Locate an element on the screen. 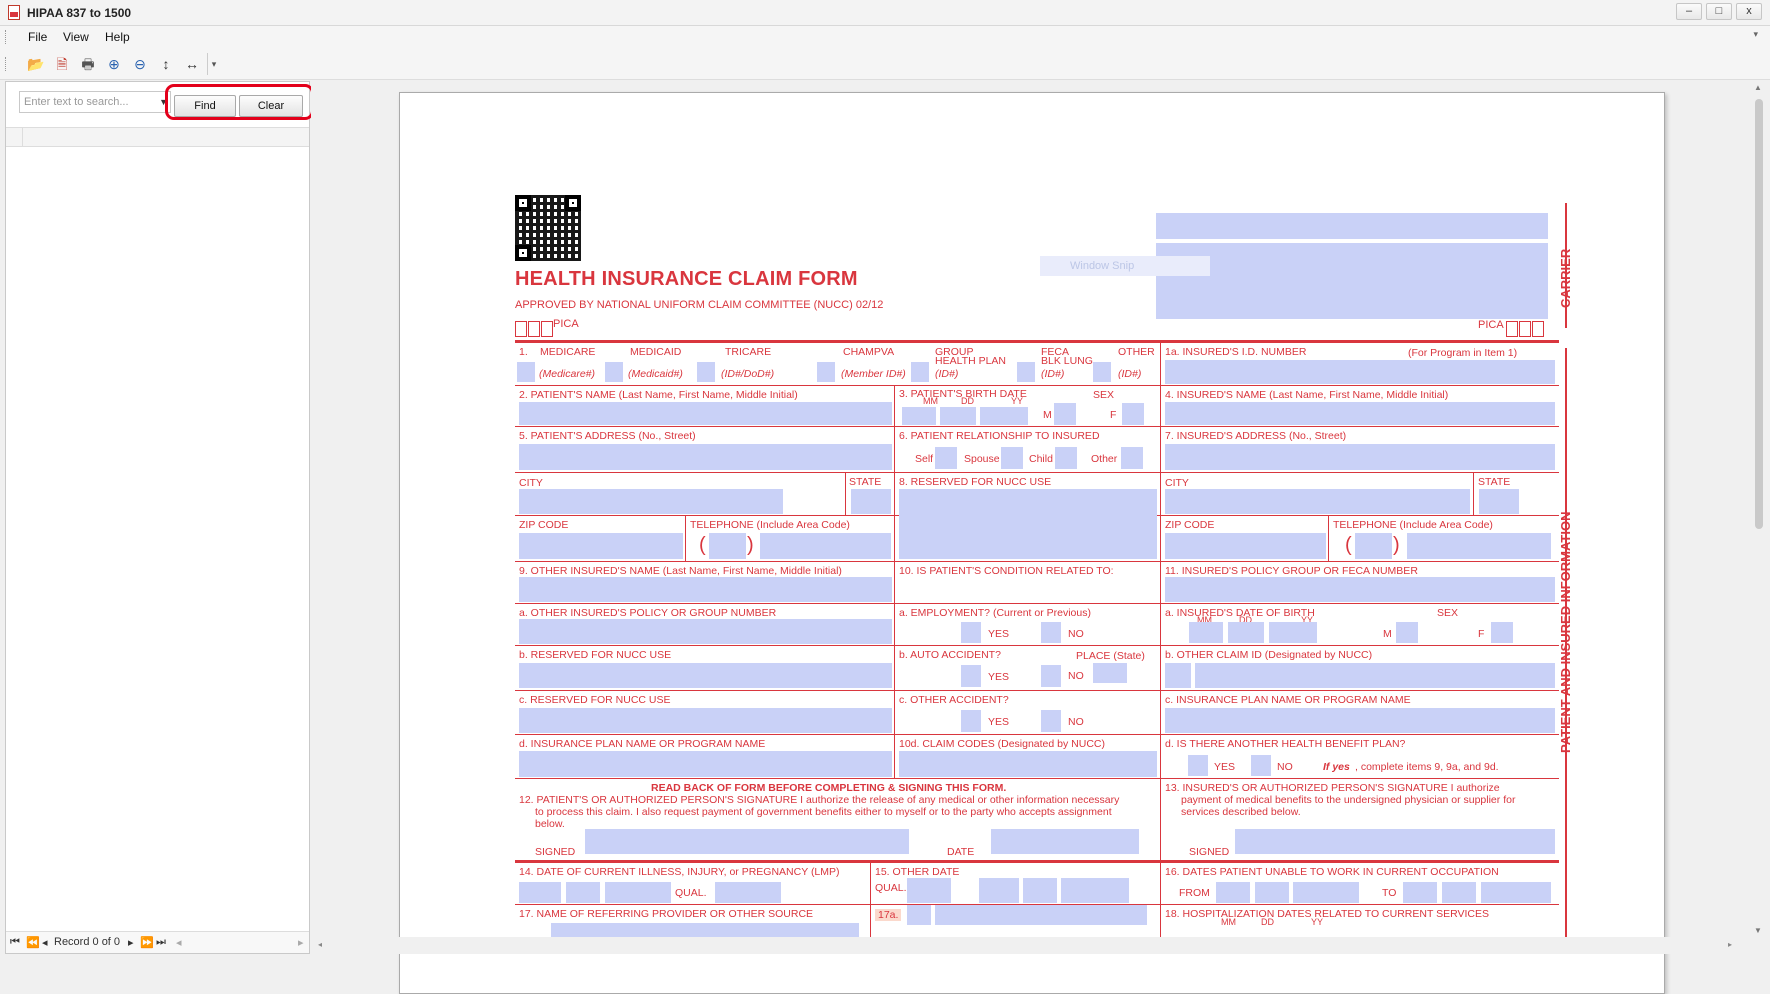  city-field is located at coordinates (651, 501).